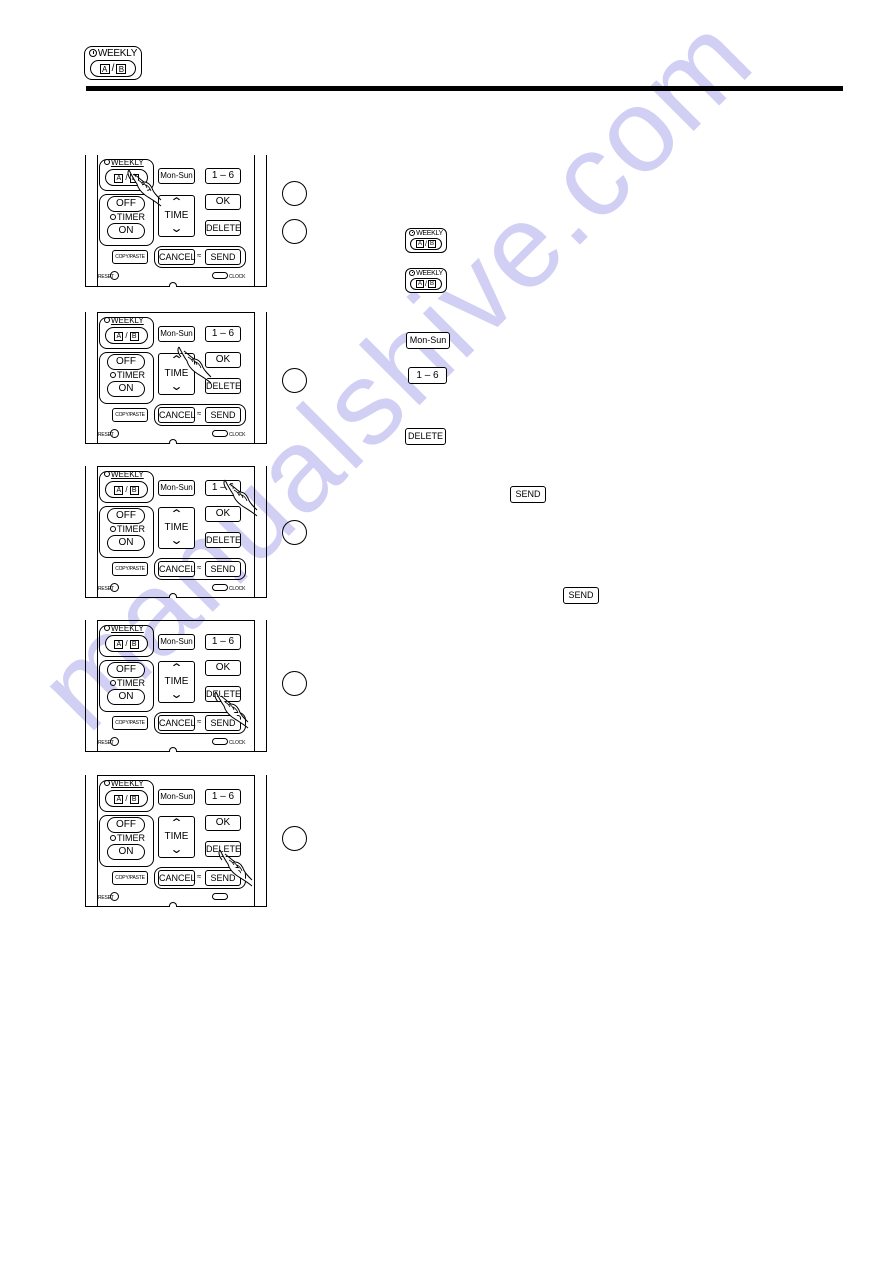 The image size is (893, 1263). Describe the element at coordinates (428, 340) in the screenshot. I see `mon-sun-button-icon: Mon-Sun` at that location.